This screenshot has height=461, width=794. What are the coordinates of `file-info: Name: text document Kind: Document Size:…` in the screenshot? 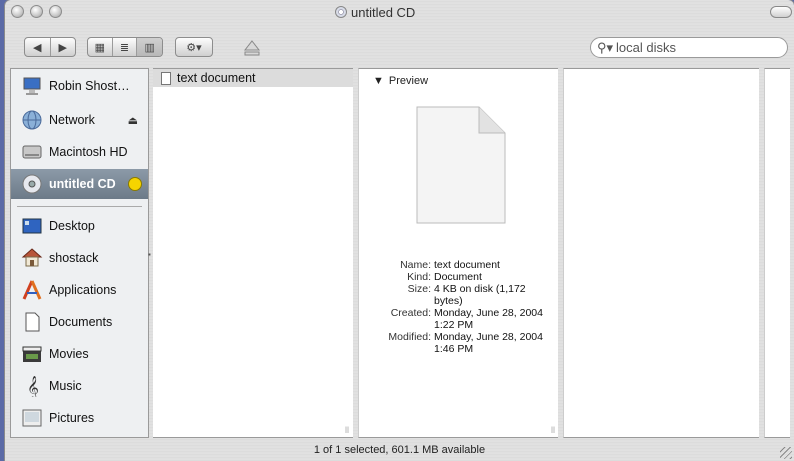 It's located at (459, 307).